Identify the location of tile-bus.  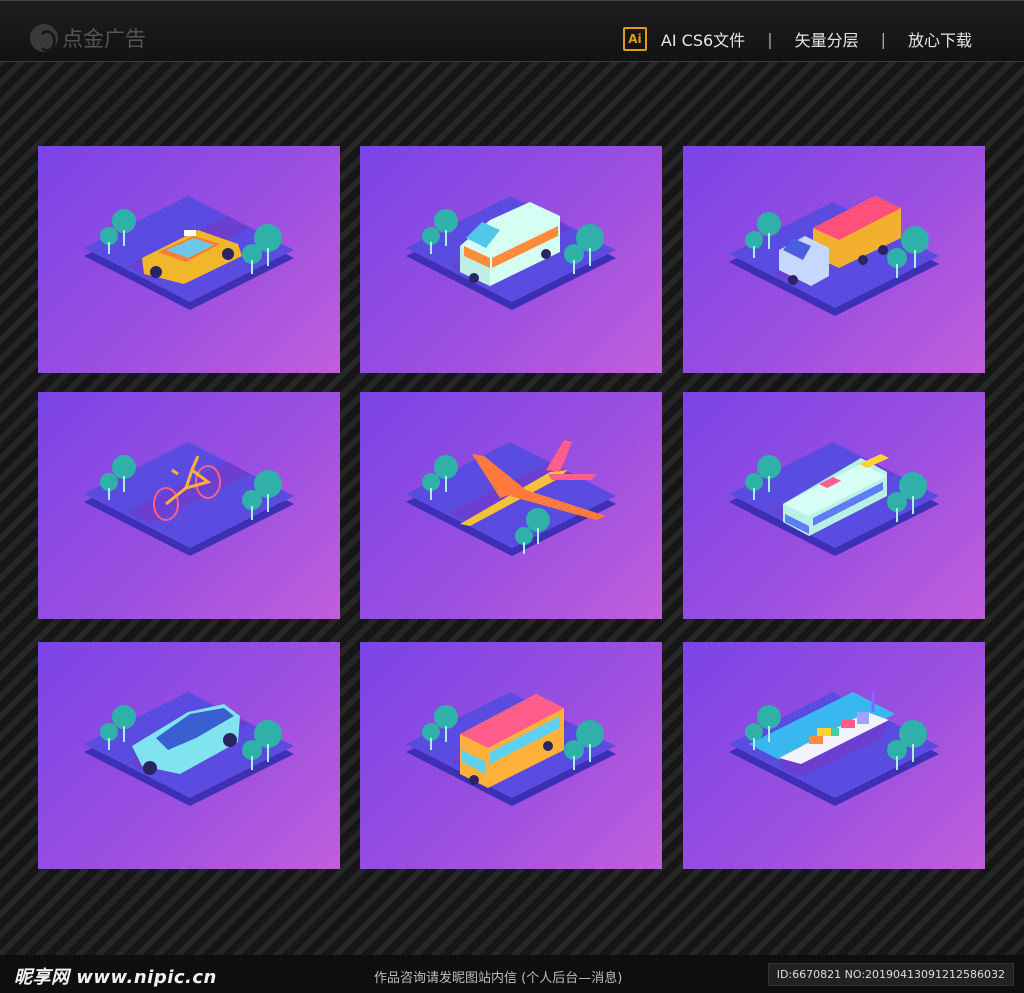
(511, 755).